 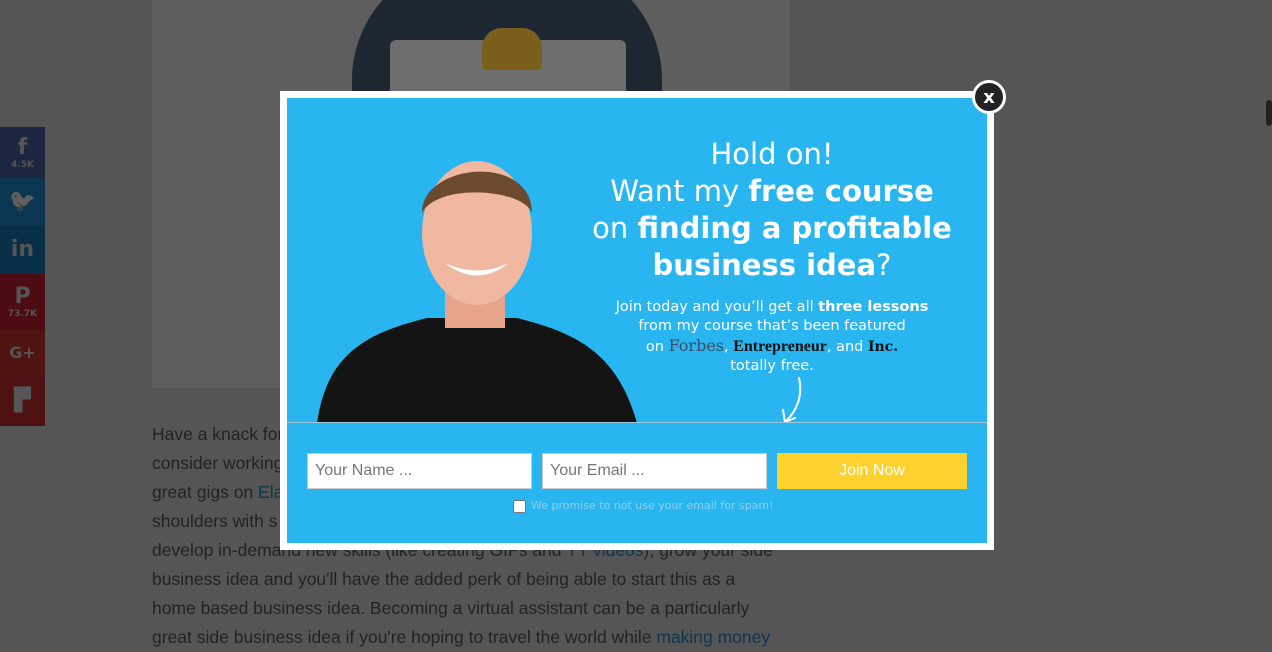 What do you see at coordinates (764, 265) in the screenshot?
I see `text: business idea` at bounding box center [764, 265].